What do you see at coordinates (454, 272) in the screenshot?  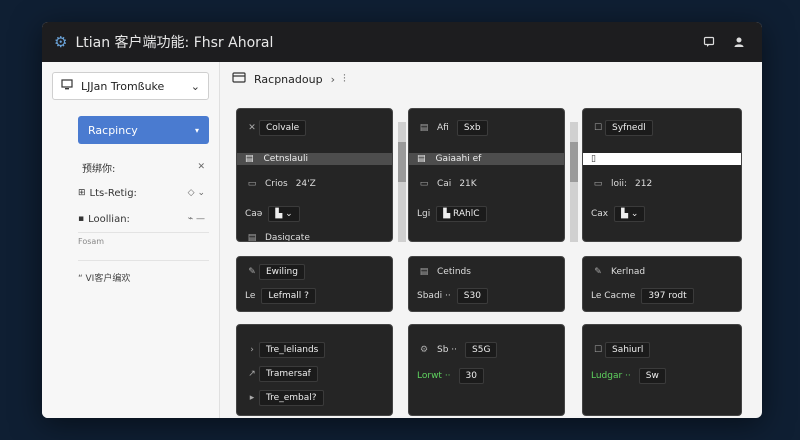 I see `row-label: Cetinds` at bounding box center [454, 272].